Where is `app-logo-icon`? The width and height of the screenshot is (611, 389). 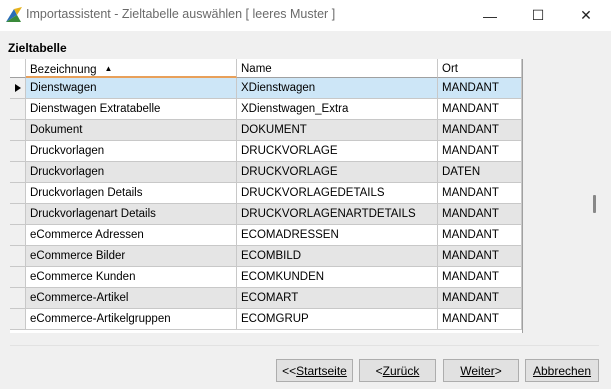
app-logo-icon is located at coordinates (14, 14).